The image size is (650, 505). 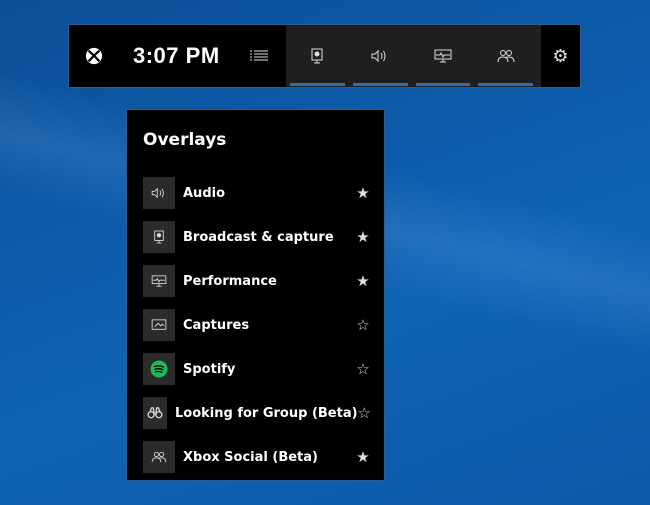 I want to click on social-widget-button, so click(x=505, y=56).